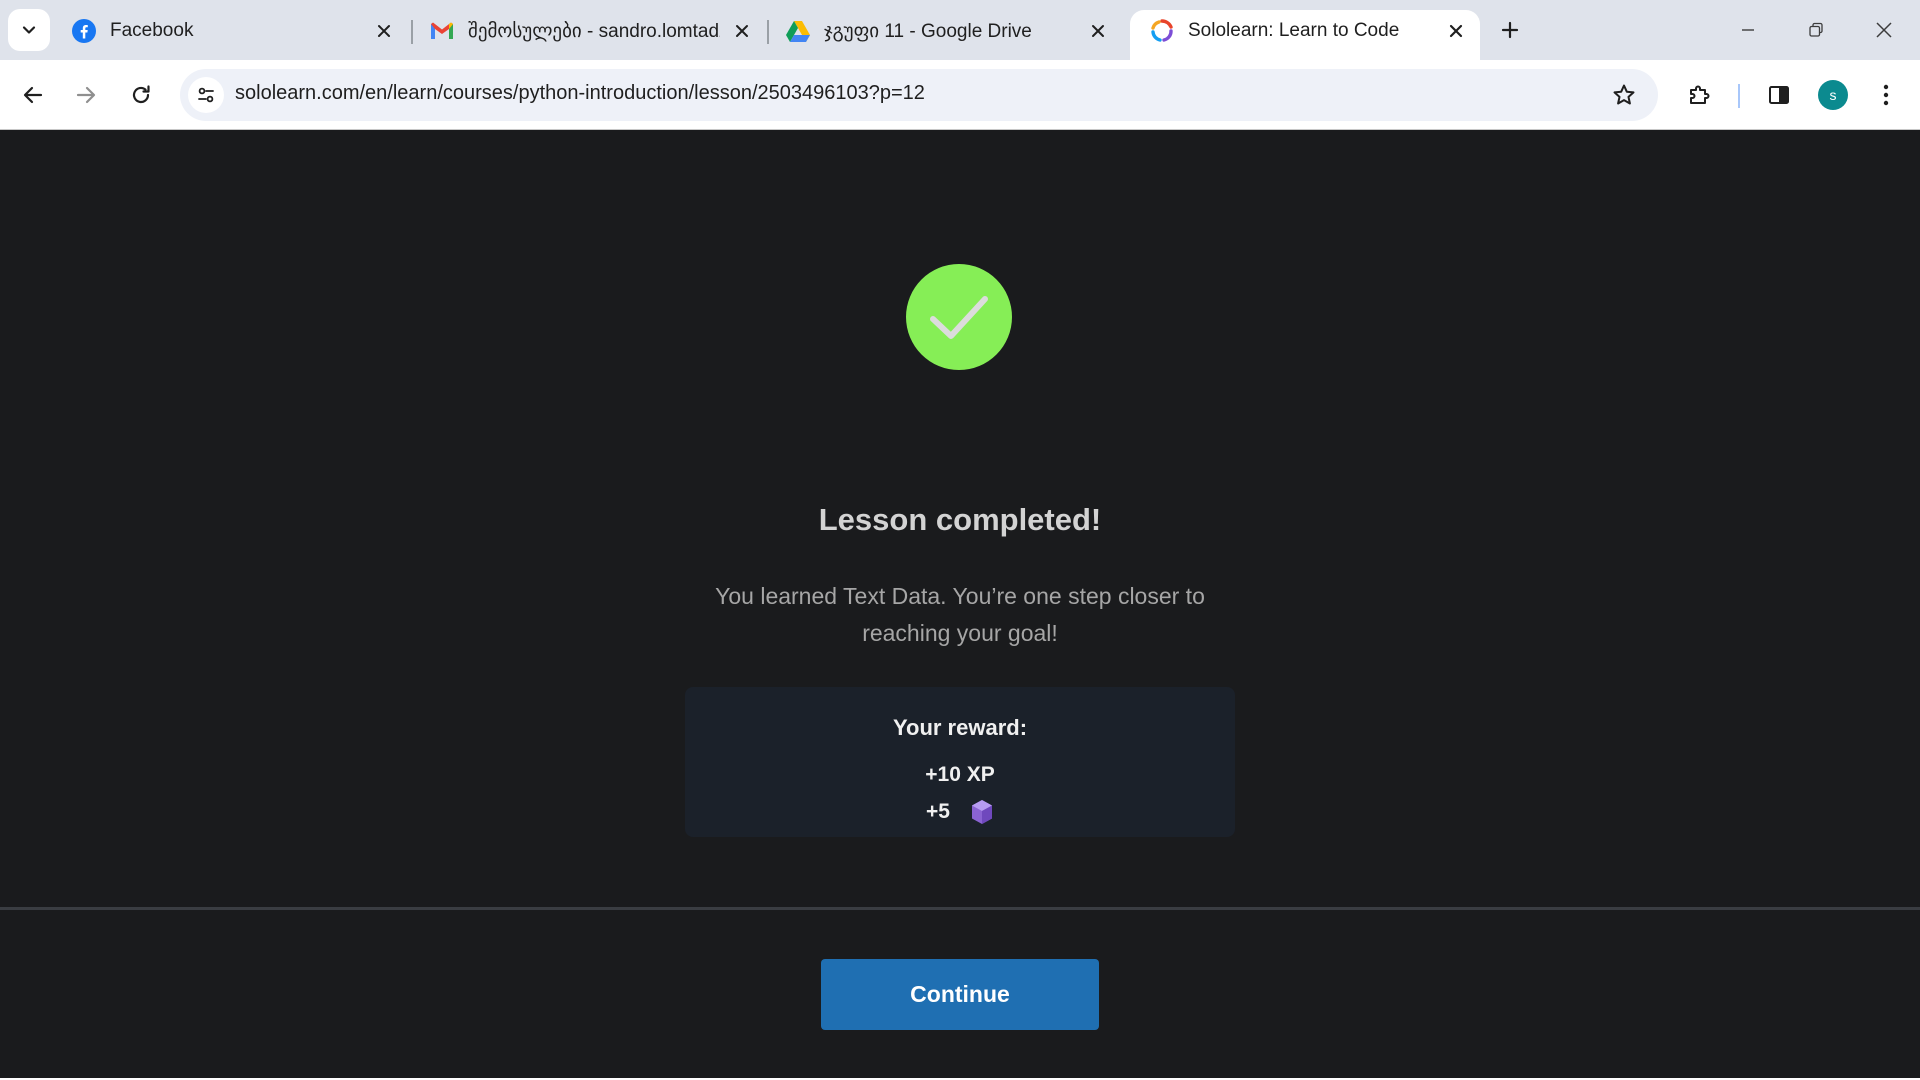  What do you see at coordinates (1294, 30) in the screenshot?
I see `tab-title: Sololearn: Learn to Code` at bounding box center [1294, 30].